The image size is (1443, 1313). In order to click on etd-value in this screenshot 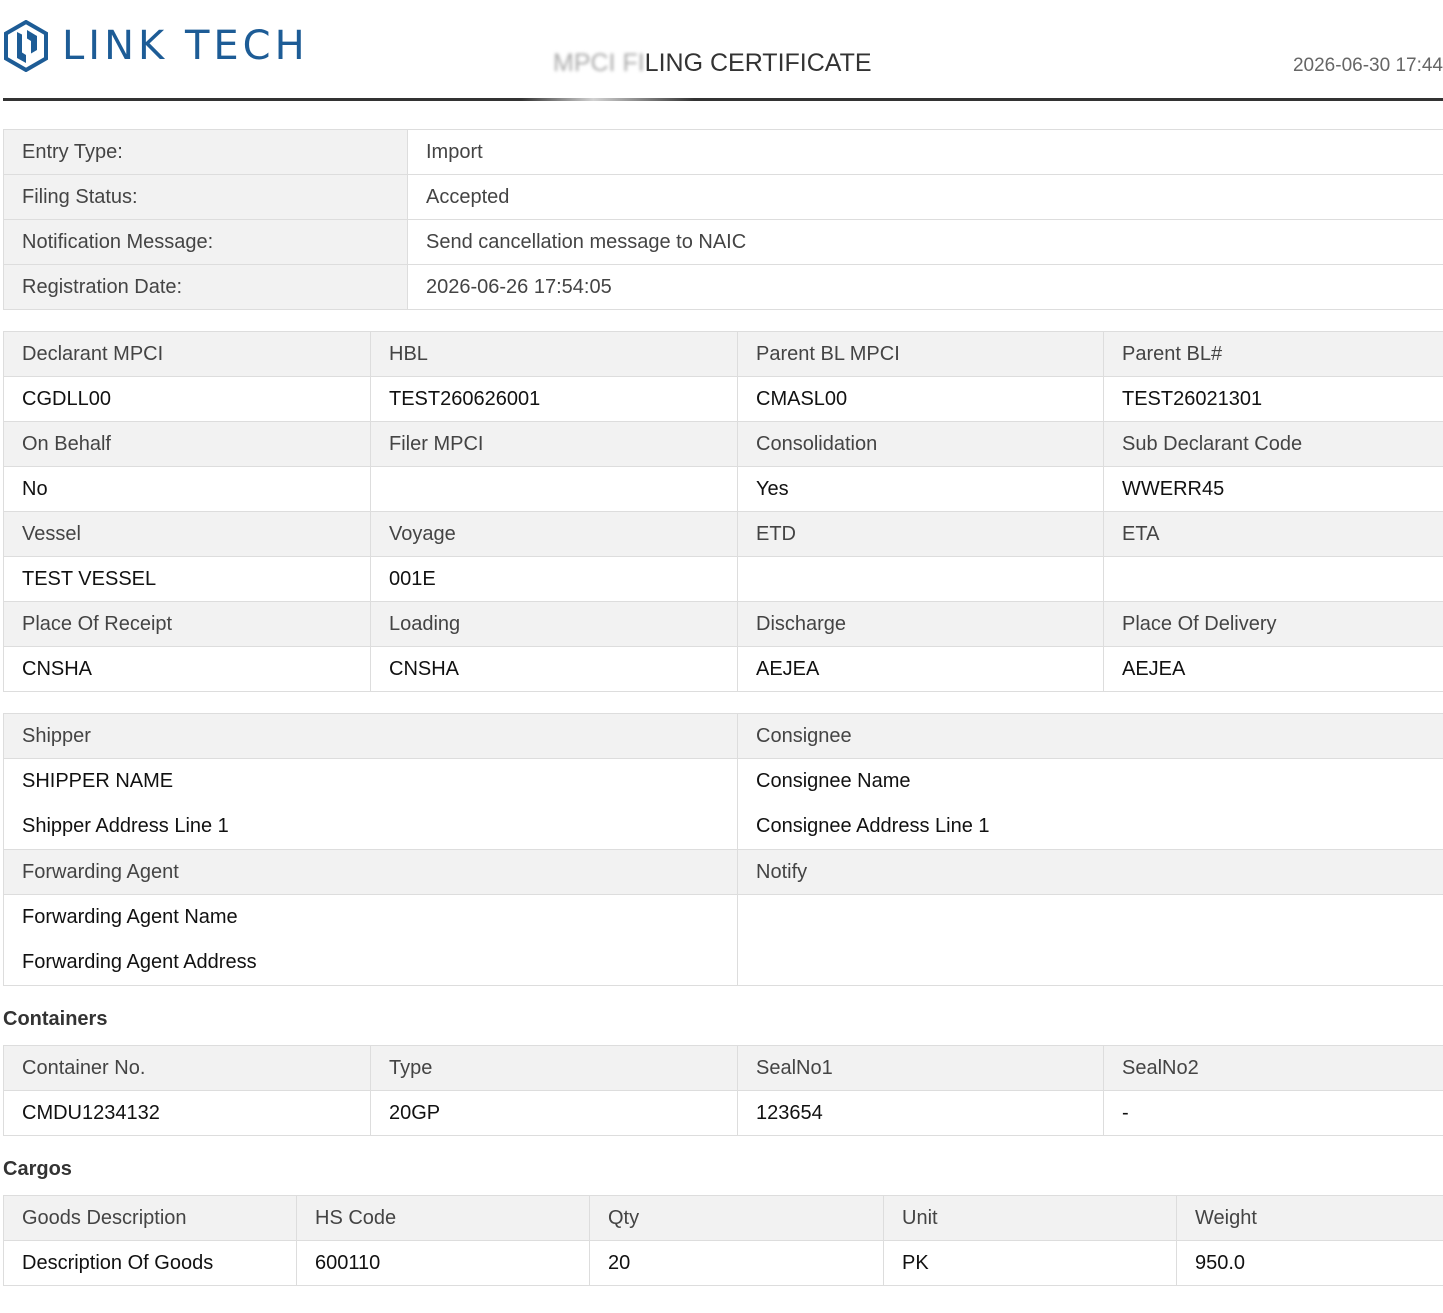, I will do `click(920, 579)`.